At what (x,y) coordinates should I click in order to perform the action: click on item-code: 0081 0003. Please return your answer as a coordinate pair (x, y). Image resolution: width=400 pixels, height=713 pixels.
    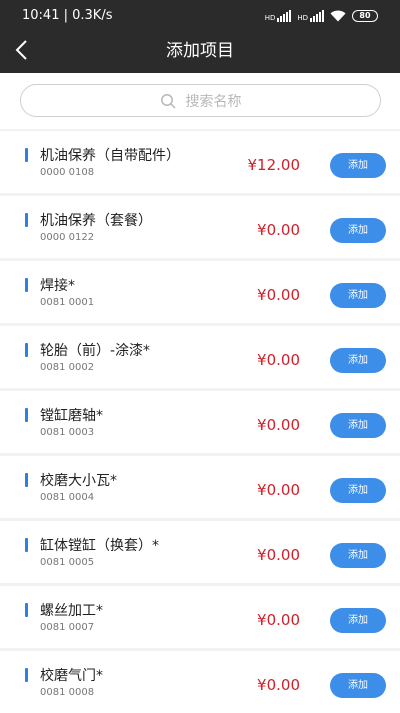
    Looking at the image, I should click on (67, 432).